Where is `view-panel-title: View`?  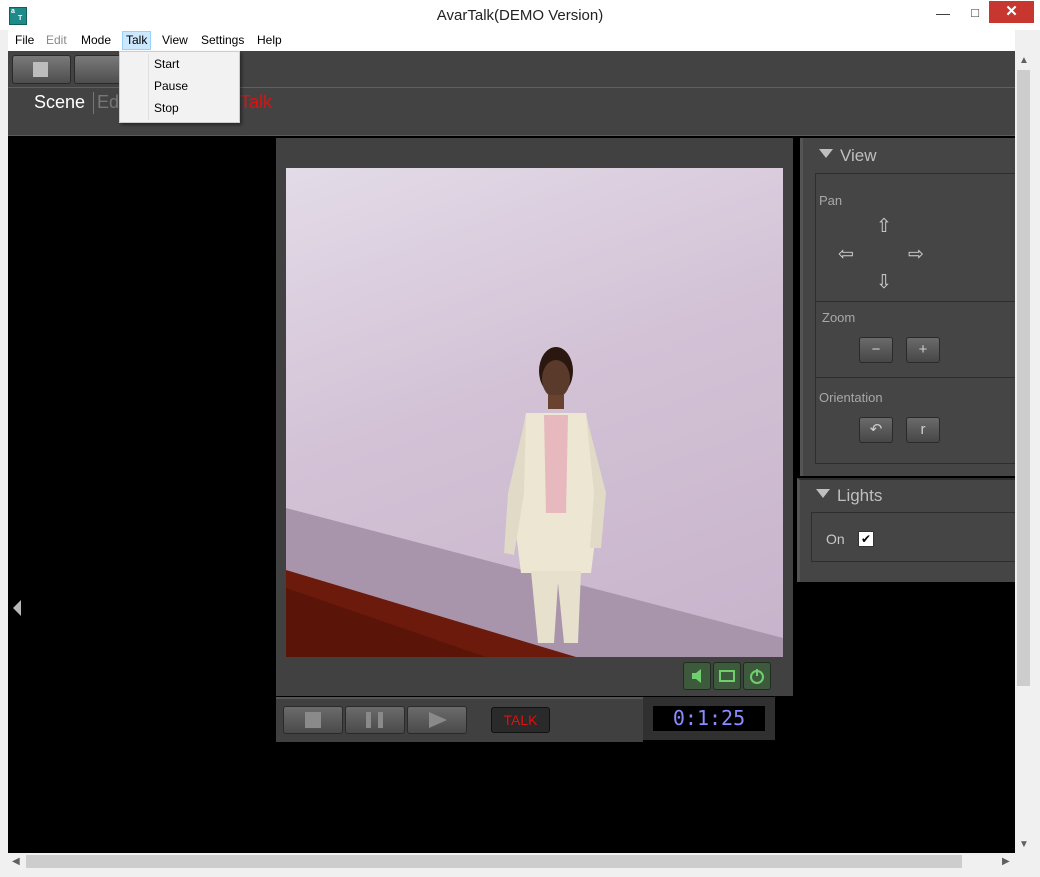 view-panel-title: View is located at coordinates (858, 155).